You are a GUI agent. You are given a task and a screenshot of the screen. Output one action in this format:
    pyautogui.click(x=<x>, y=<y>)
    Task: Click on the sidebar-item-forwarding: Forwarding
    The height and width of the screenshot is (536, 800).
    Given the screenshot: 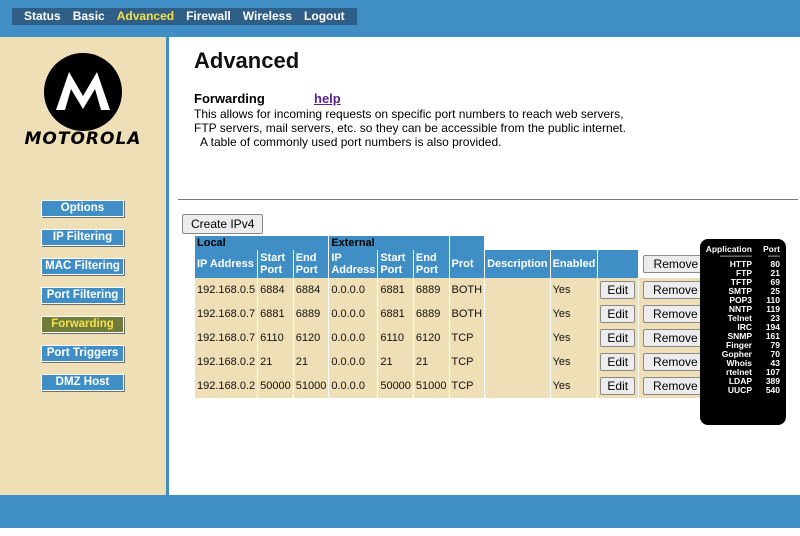 What is the action you would take?
    pyautogui.click(x=82, y=324)
    